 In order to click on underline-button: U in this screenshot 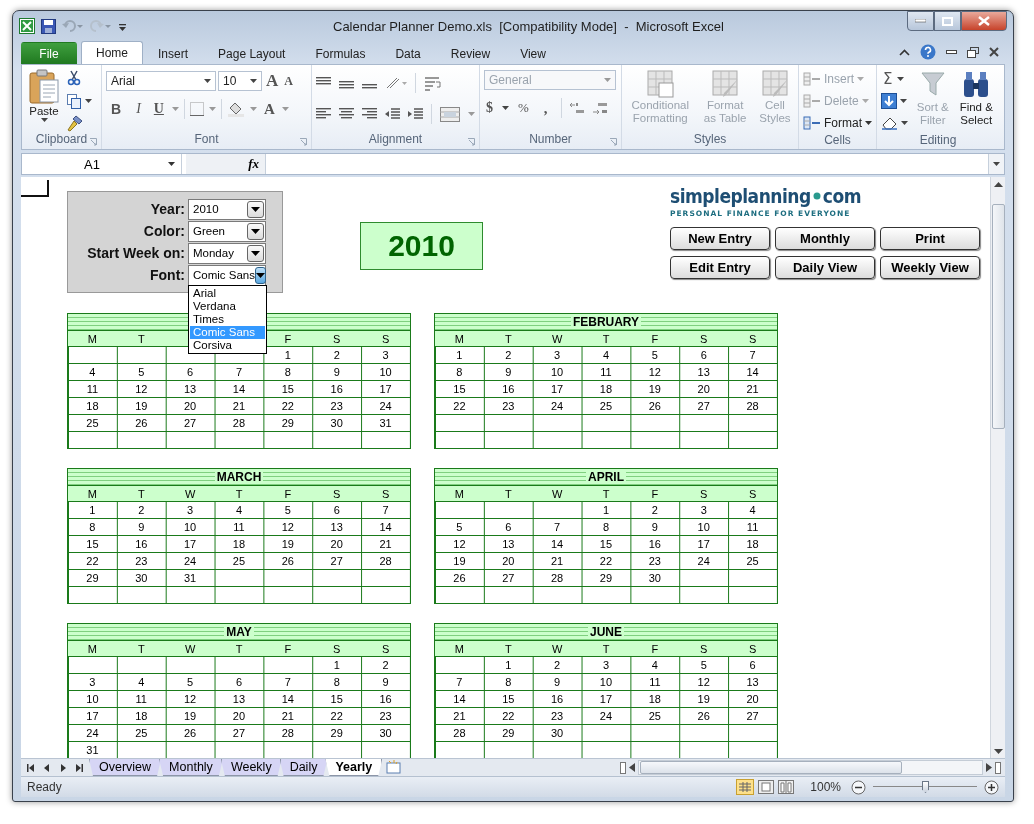, I will do `click(158, 109)`.